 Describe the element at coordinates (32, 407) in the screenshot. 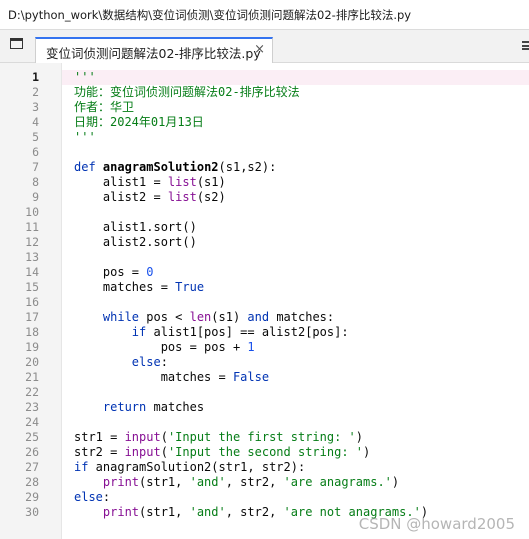

I see `line-number: 23` at that location.